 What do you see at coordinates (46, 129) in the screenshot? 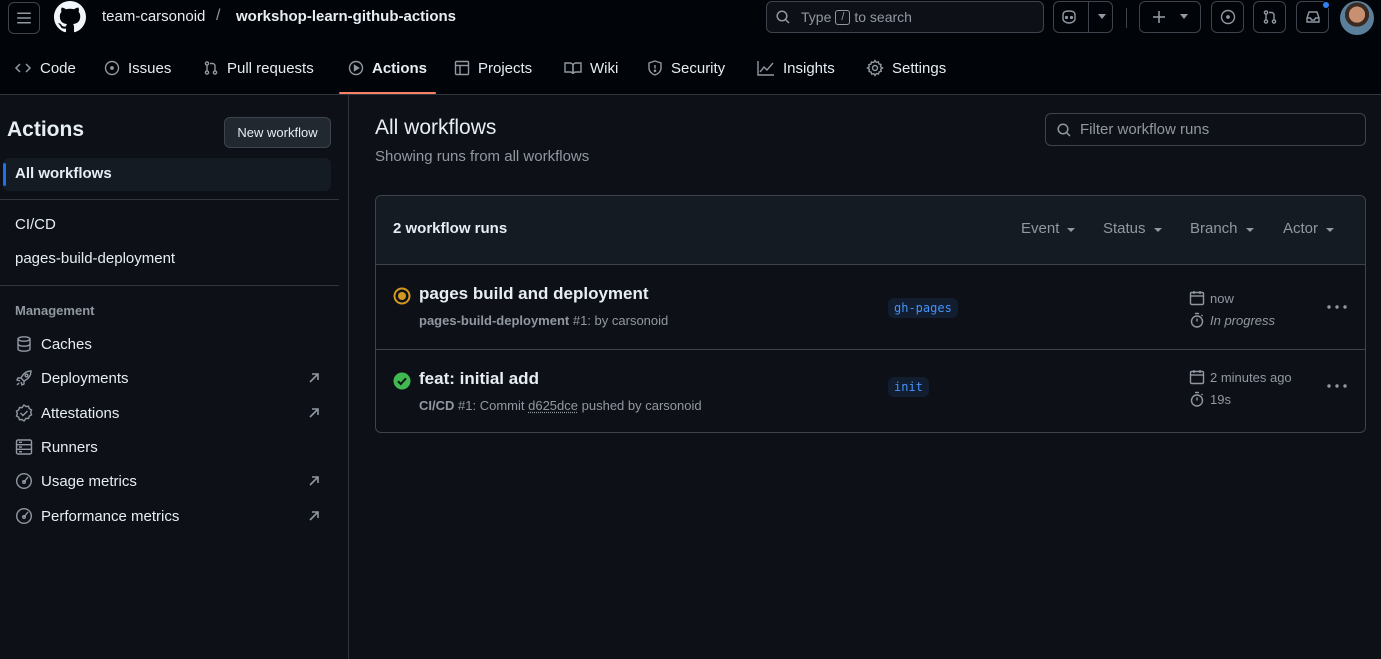
I see `sidebar-title: Actions` at bounding box center [46, 129].